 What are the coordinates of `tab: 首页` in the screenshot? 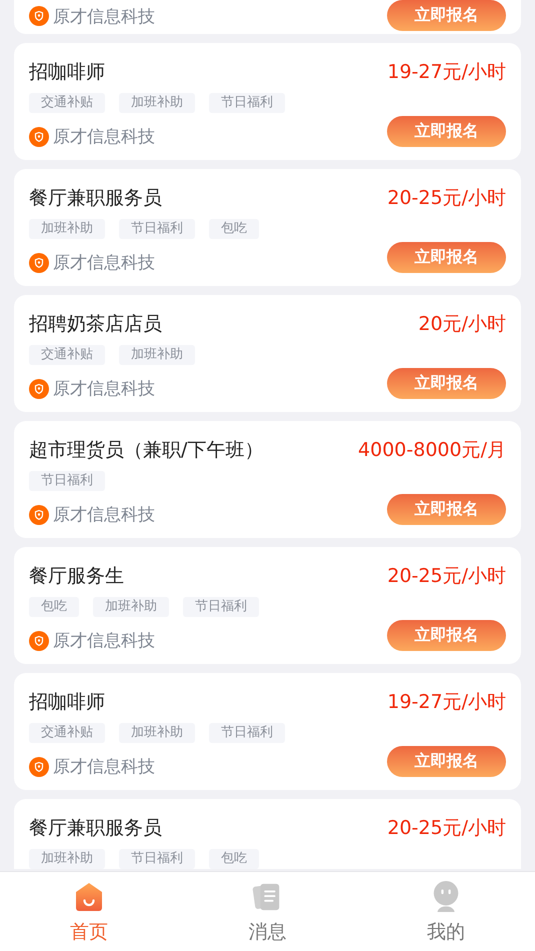 It's located at (89, 911).